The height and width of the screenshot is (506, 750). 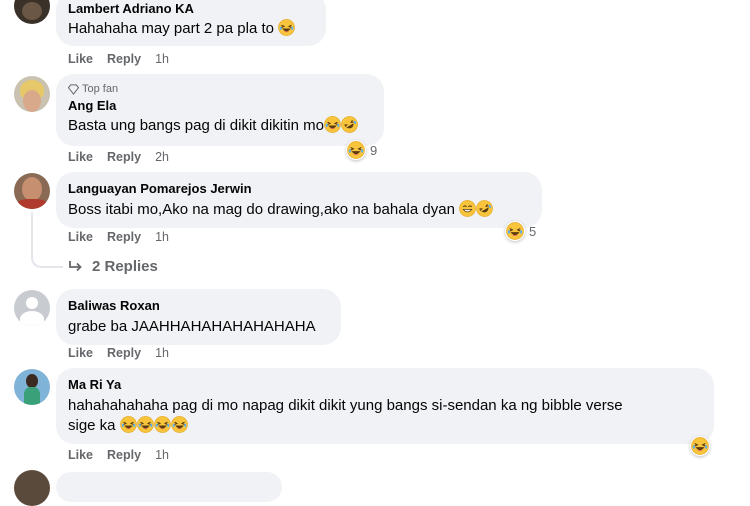 I want to click on reaction-summary: 9, so click(x=361, y=150).